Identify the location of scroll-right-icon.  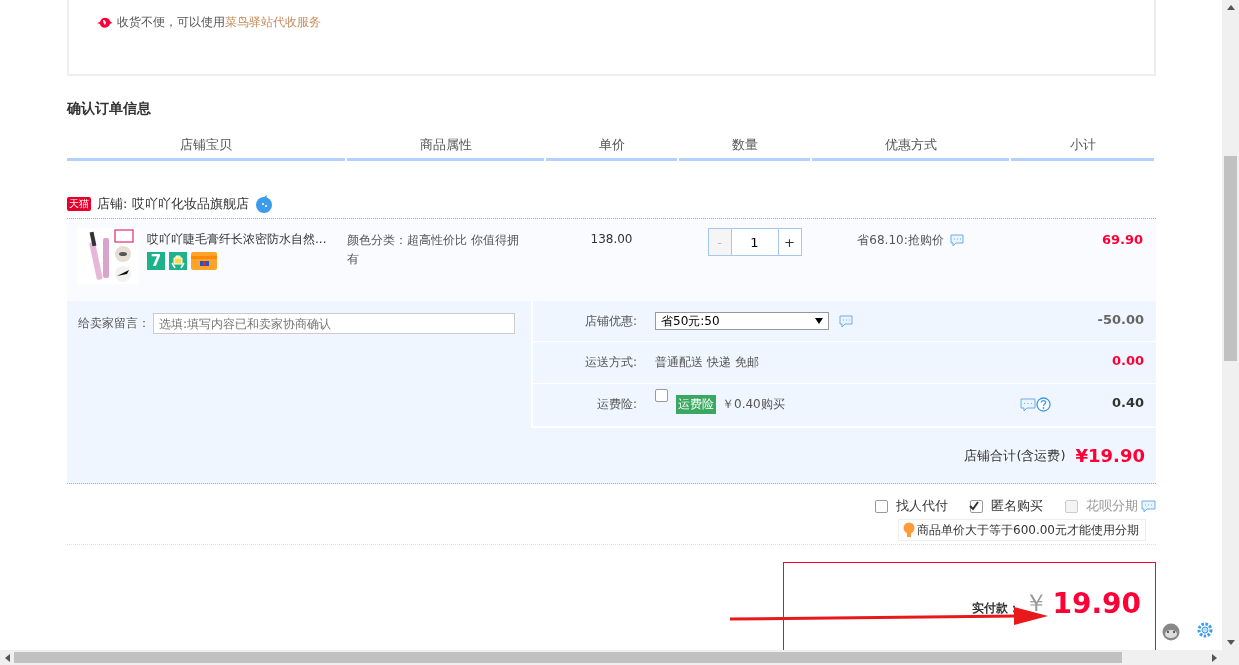
(1214, 657).